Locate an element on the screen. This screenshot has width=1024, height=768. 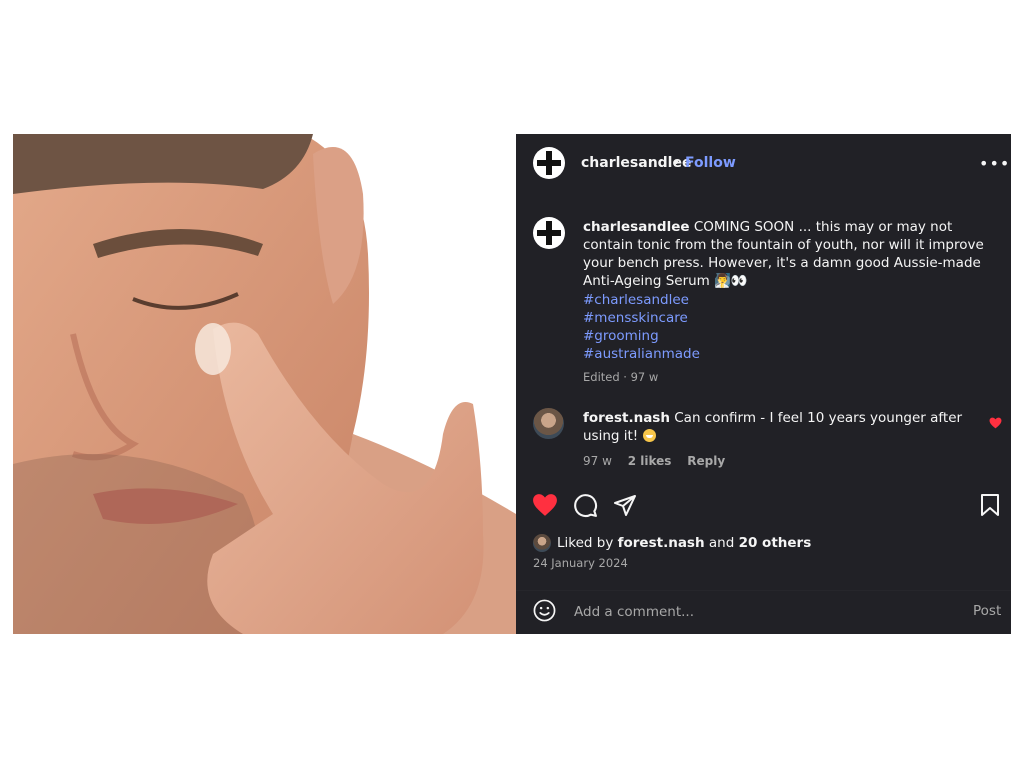
share-icon is located at coordinates (625, 505).